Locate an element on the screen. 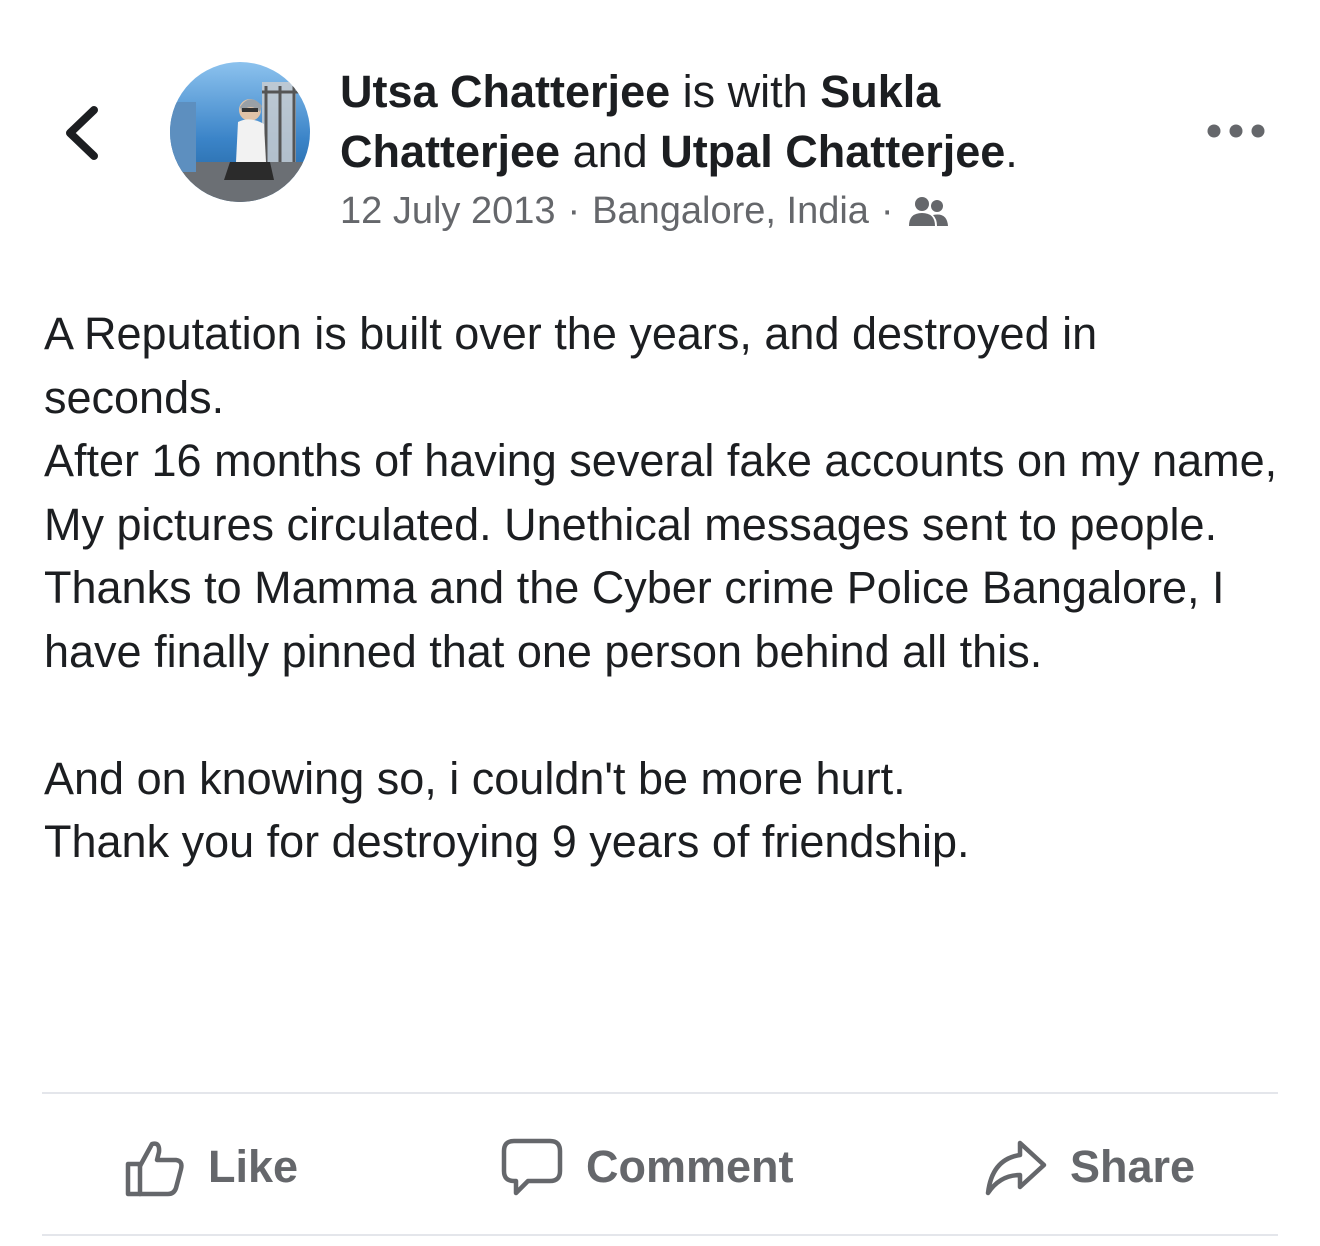 The height and width of the screenshot is (1246, 1320). action-bar: Like Comment Share is located at coordinates (660, 1166).